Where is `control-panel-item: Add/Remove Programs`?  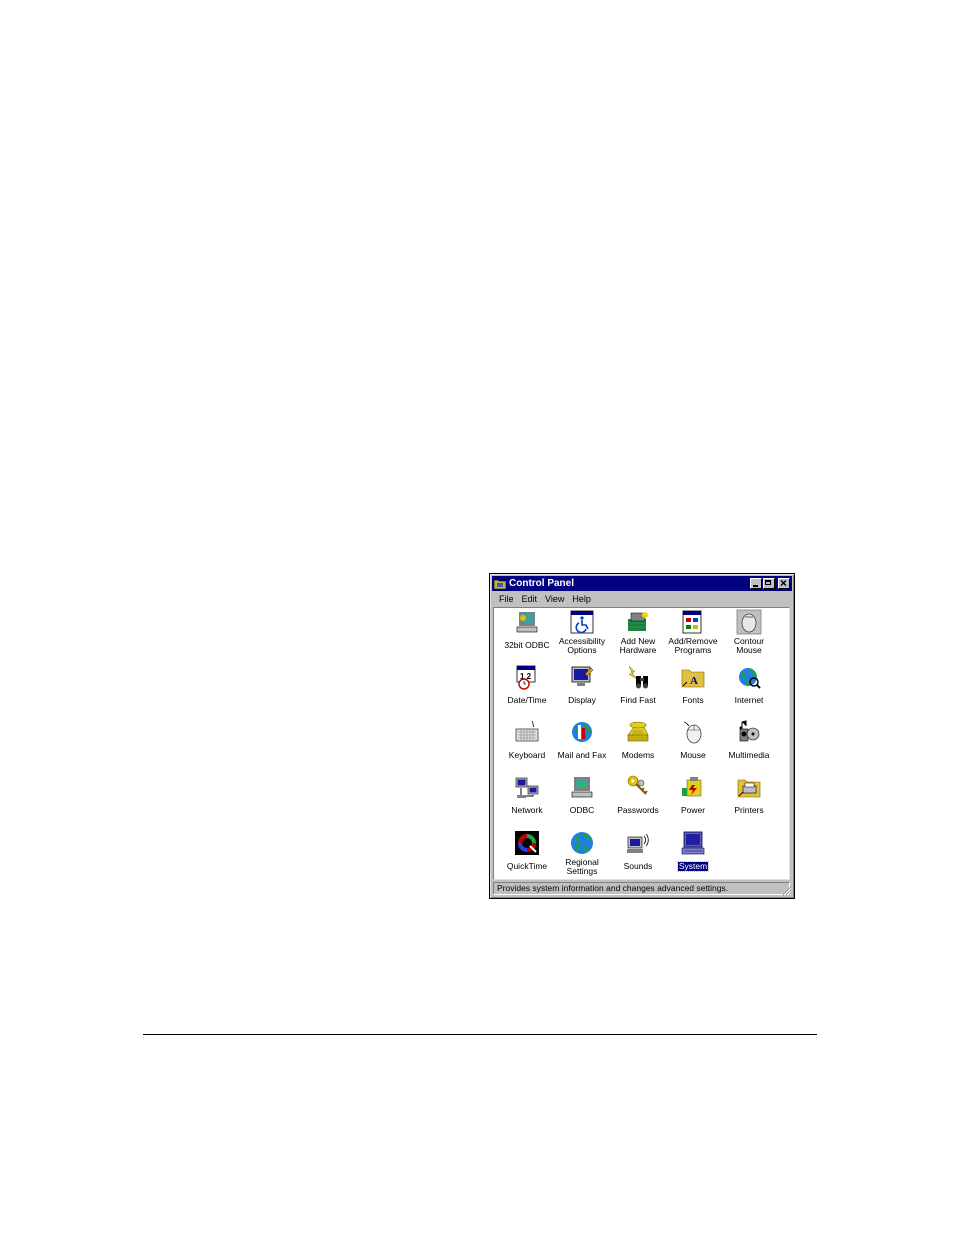 control-panel-item: Add/Remove Programs is located at coordinates (693, 633).